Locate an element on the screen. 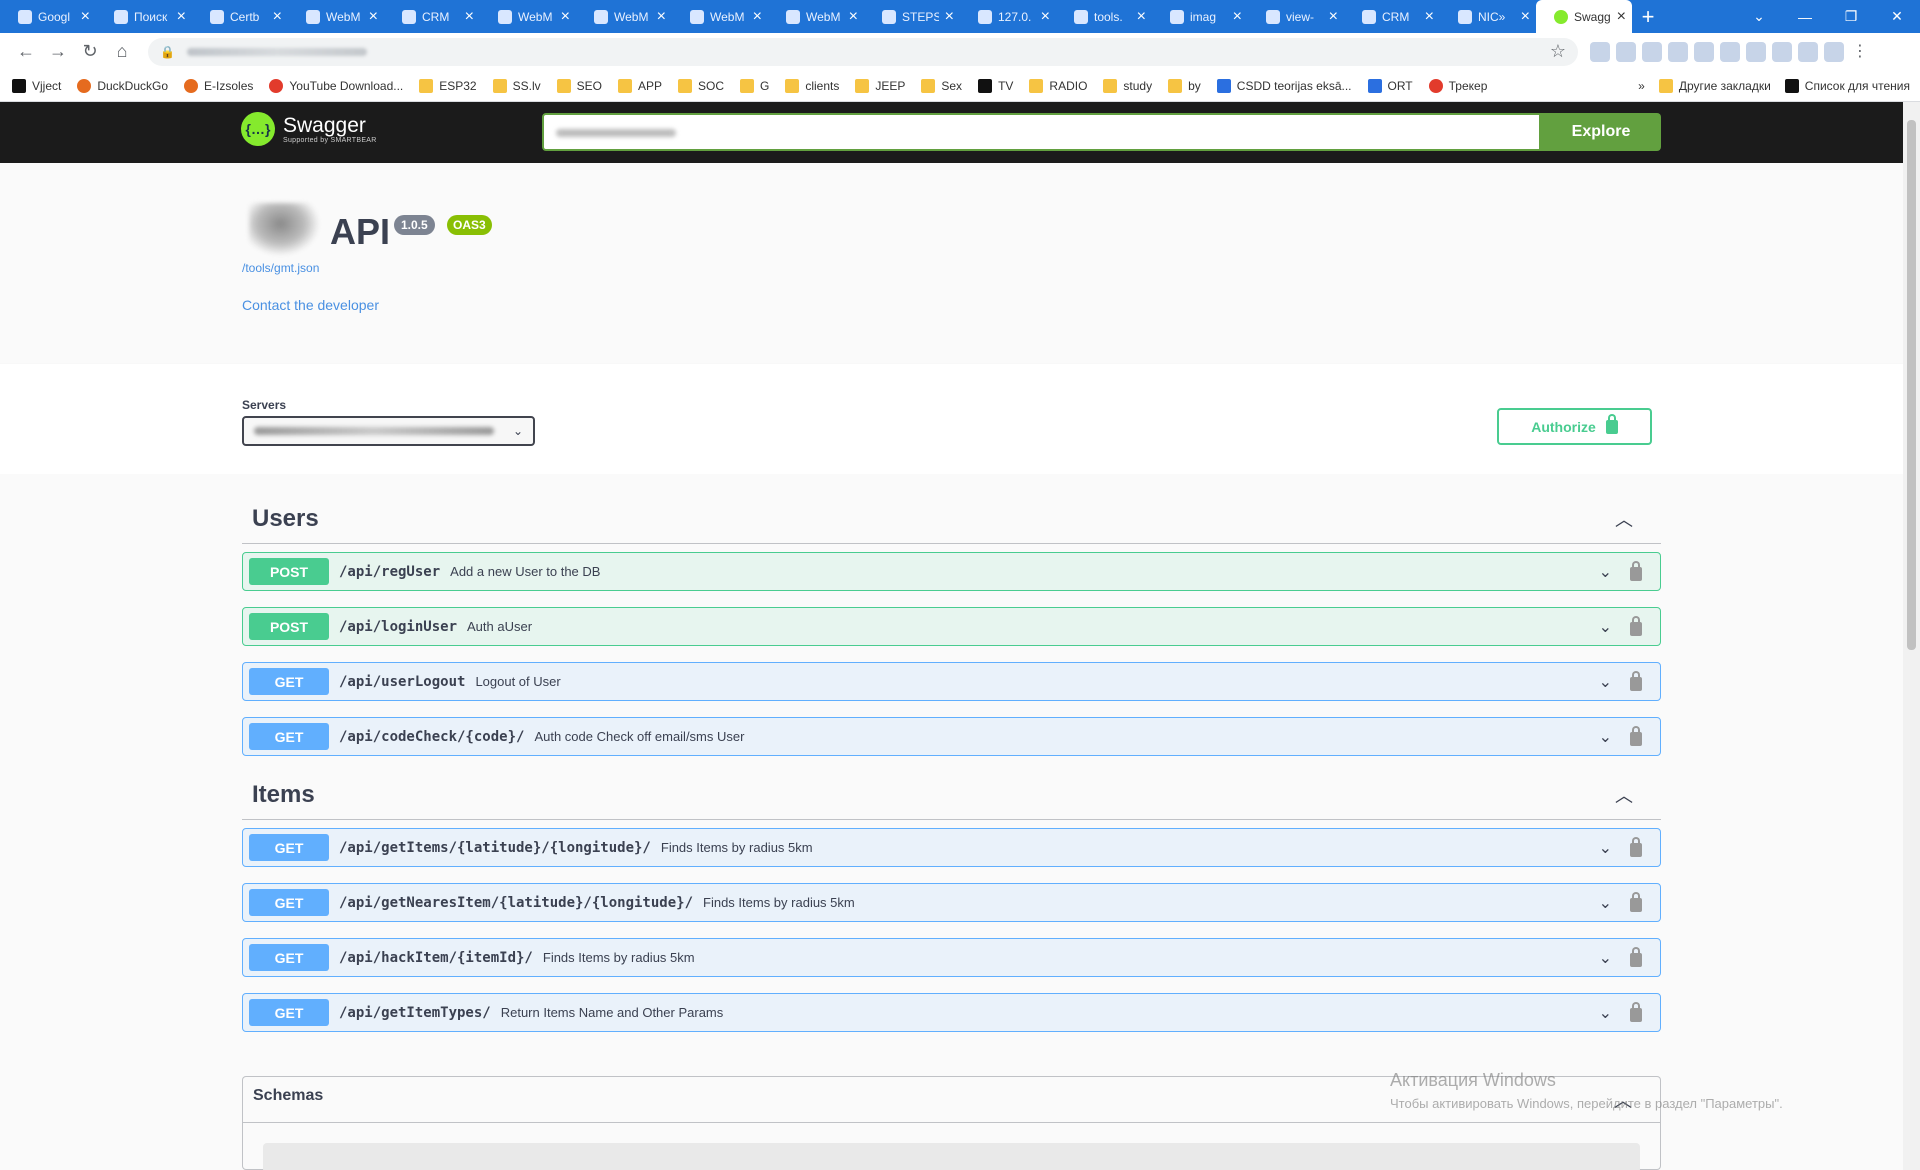 Image resolution: width=1920 pixels, height=1170 pixels. bookmark-folder: APP is located at coordinates (639, 85).